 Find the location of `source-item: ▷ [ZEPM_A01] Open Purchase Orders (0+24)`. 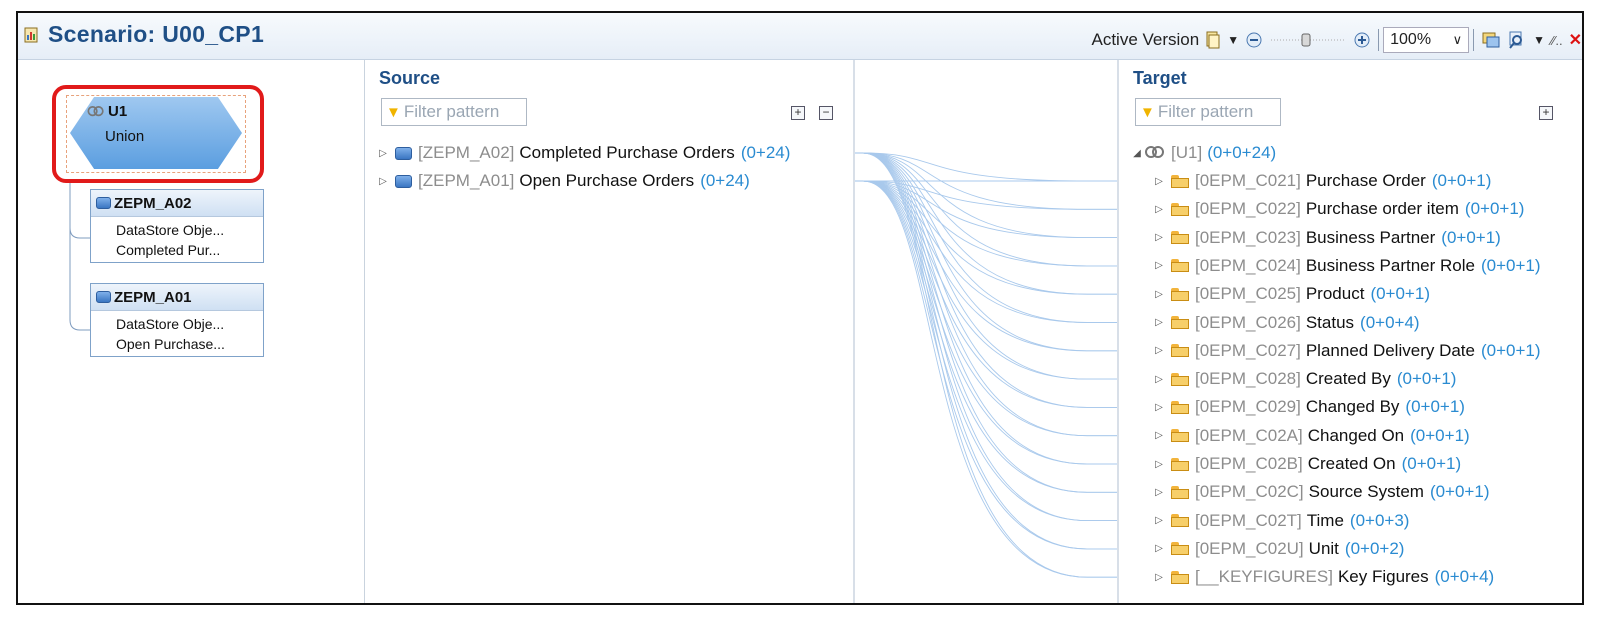

source-item: ▷ [ZEPM_A01] Open Purchase Orders (0+24) is located at coordinates (563, 181).